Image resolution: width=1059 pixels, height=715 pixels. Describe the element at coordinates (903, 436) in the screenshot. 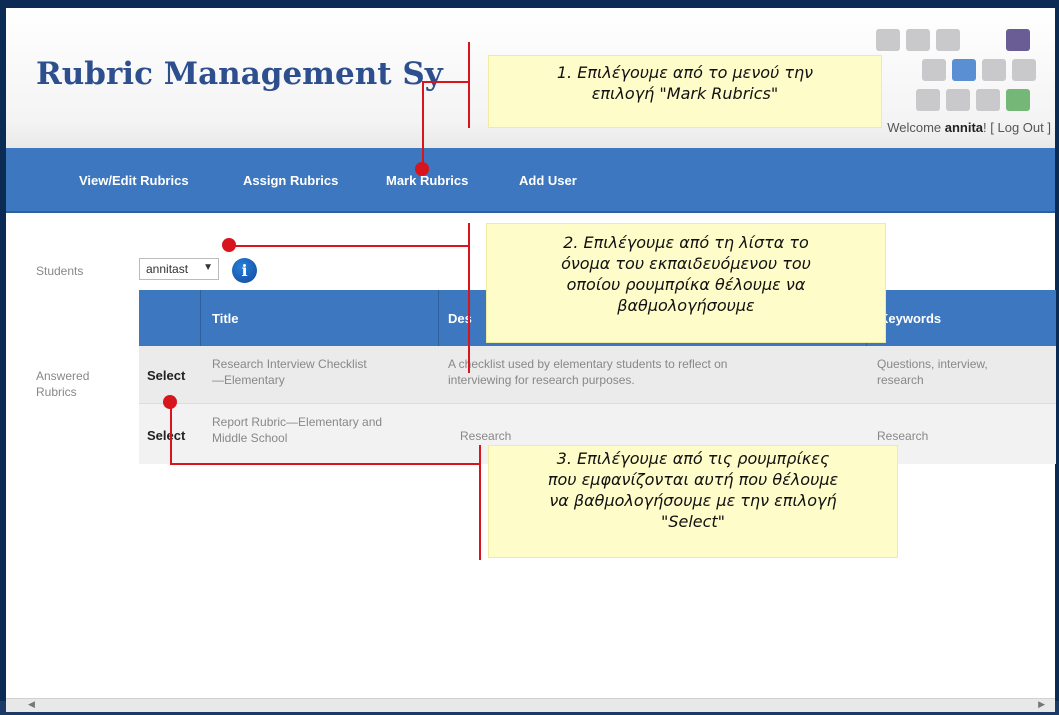

I see `row-keywords: Research` at that location.